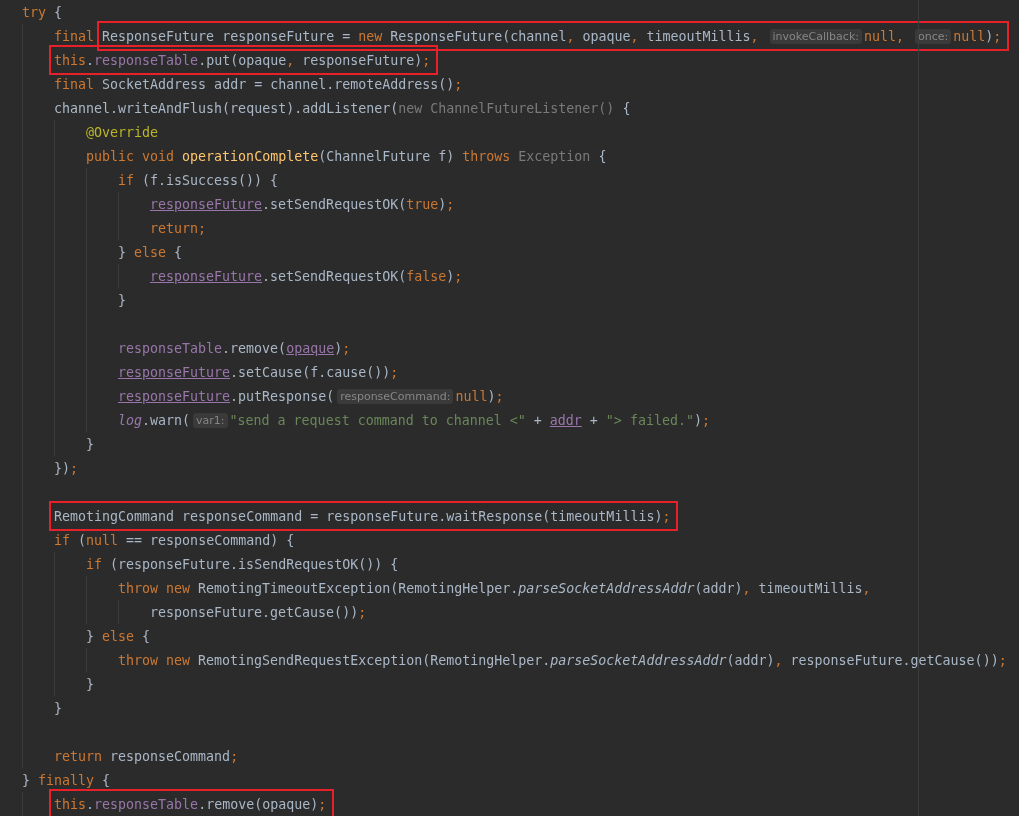  Describe the element at coordinates (362, 516) in the screenshot. I see `code-text: RemotingCommand responseCommand = responseFuture.waitResponse(timeoutMillis);` at that location.